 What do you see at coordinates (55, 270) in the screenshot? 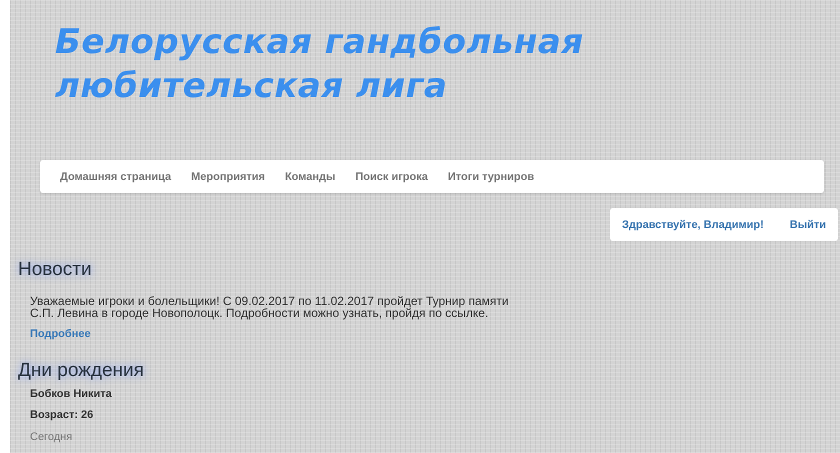
I see `section-heading: Новости` at bounding box center [55, 270].